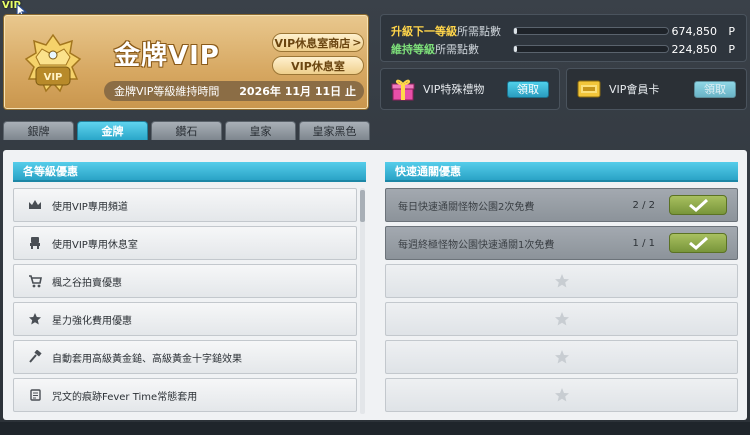 The image size is (750, 435). I want to click on vip-special-gift-box: VIP特殊禮物 領取, so click(470, 89).